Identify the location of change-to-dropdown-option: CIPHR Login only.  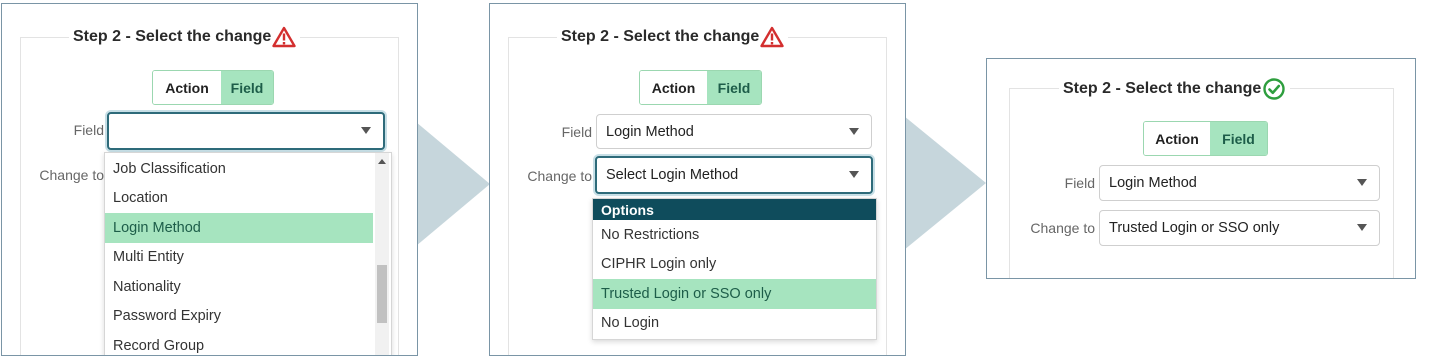
(734, 265).